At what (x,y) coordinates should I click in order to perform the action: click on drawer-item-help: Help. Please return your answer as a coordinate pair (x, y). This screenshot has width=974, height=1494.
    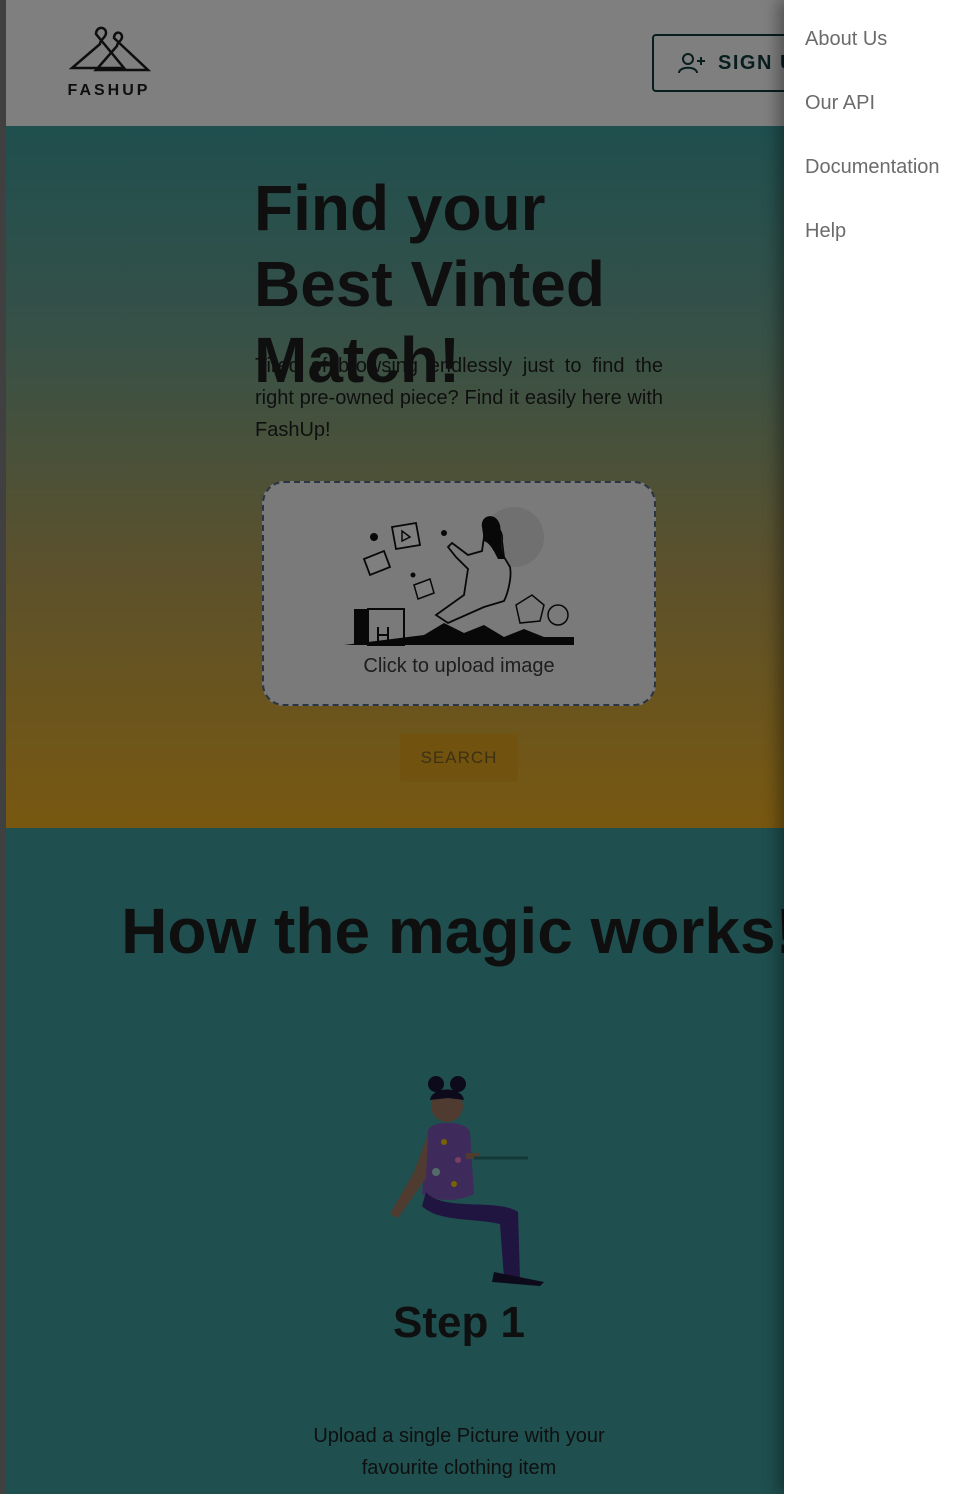
    Looking at the image, I should click on (825, 231).